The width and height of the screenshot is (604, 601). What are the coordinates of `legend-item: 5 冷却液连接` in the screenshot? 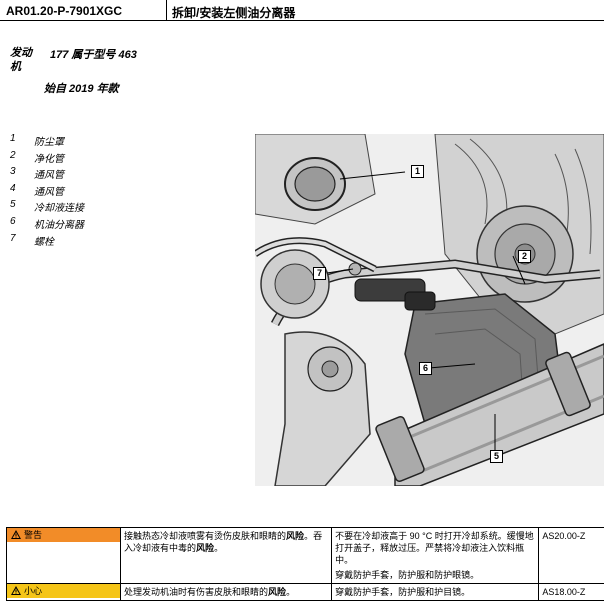 It's located at (47, 207).